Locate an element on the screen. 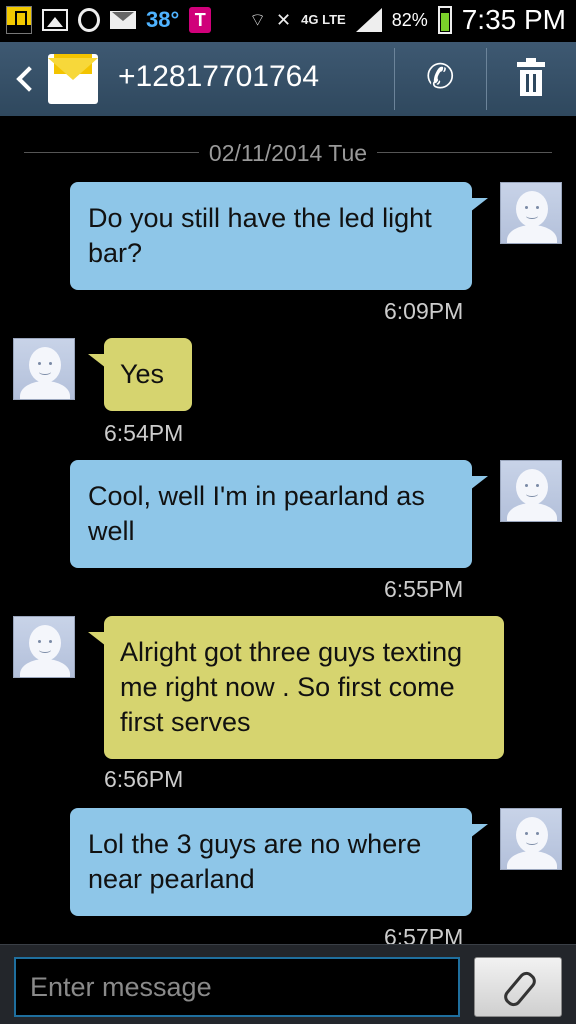  national-geographic-icon is located at coordinates (19, 20).